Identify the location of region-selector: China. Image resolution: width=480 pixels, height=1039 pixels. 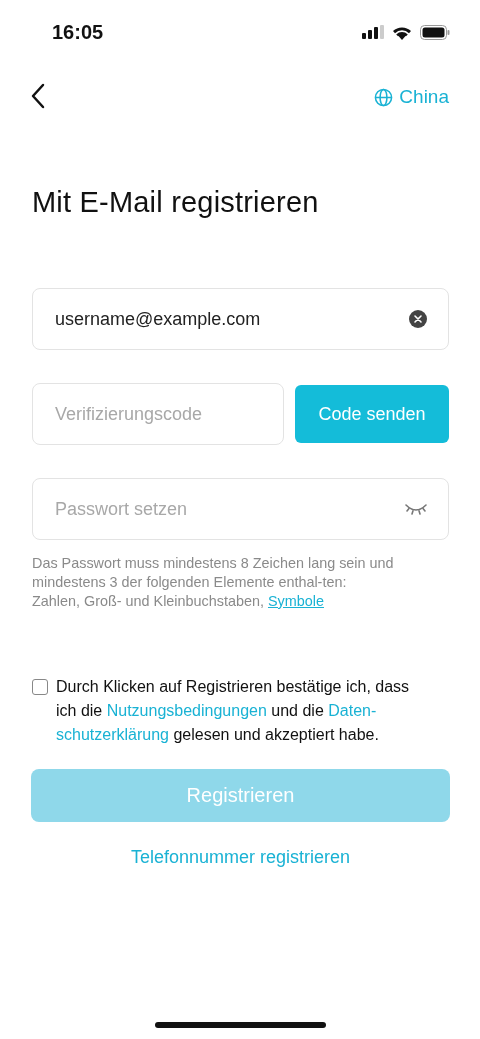
(411, 97).